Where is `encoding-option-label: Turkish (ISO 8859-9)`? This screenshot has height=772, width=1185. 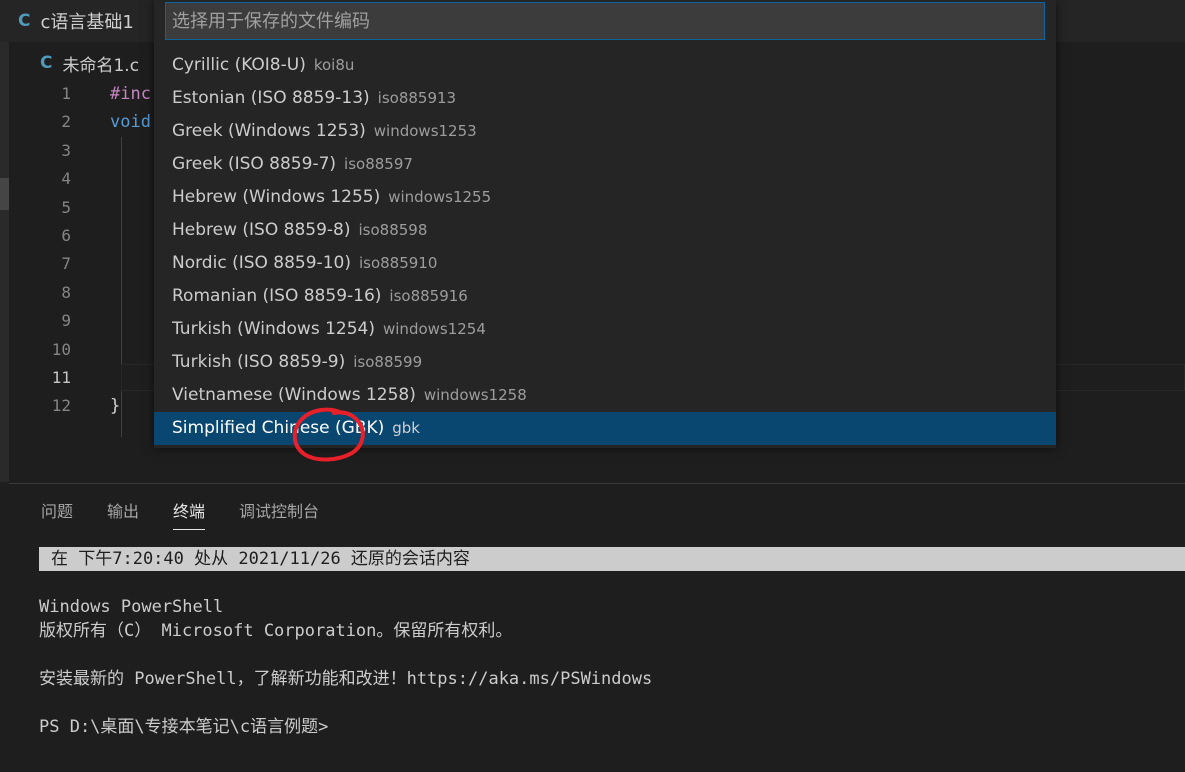 encoding-option-label: Turkish (ISO 8859-9) is located at coordinates (259, 362).